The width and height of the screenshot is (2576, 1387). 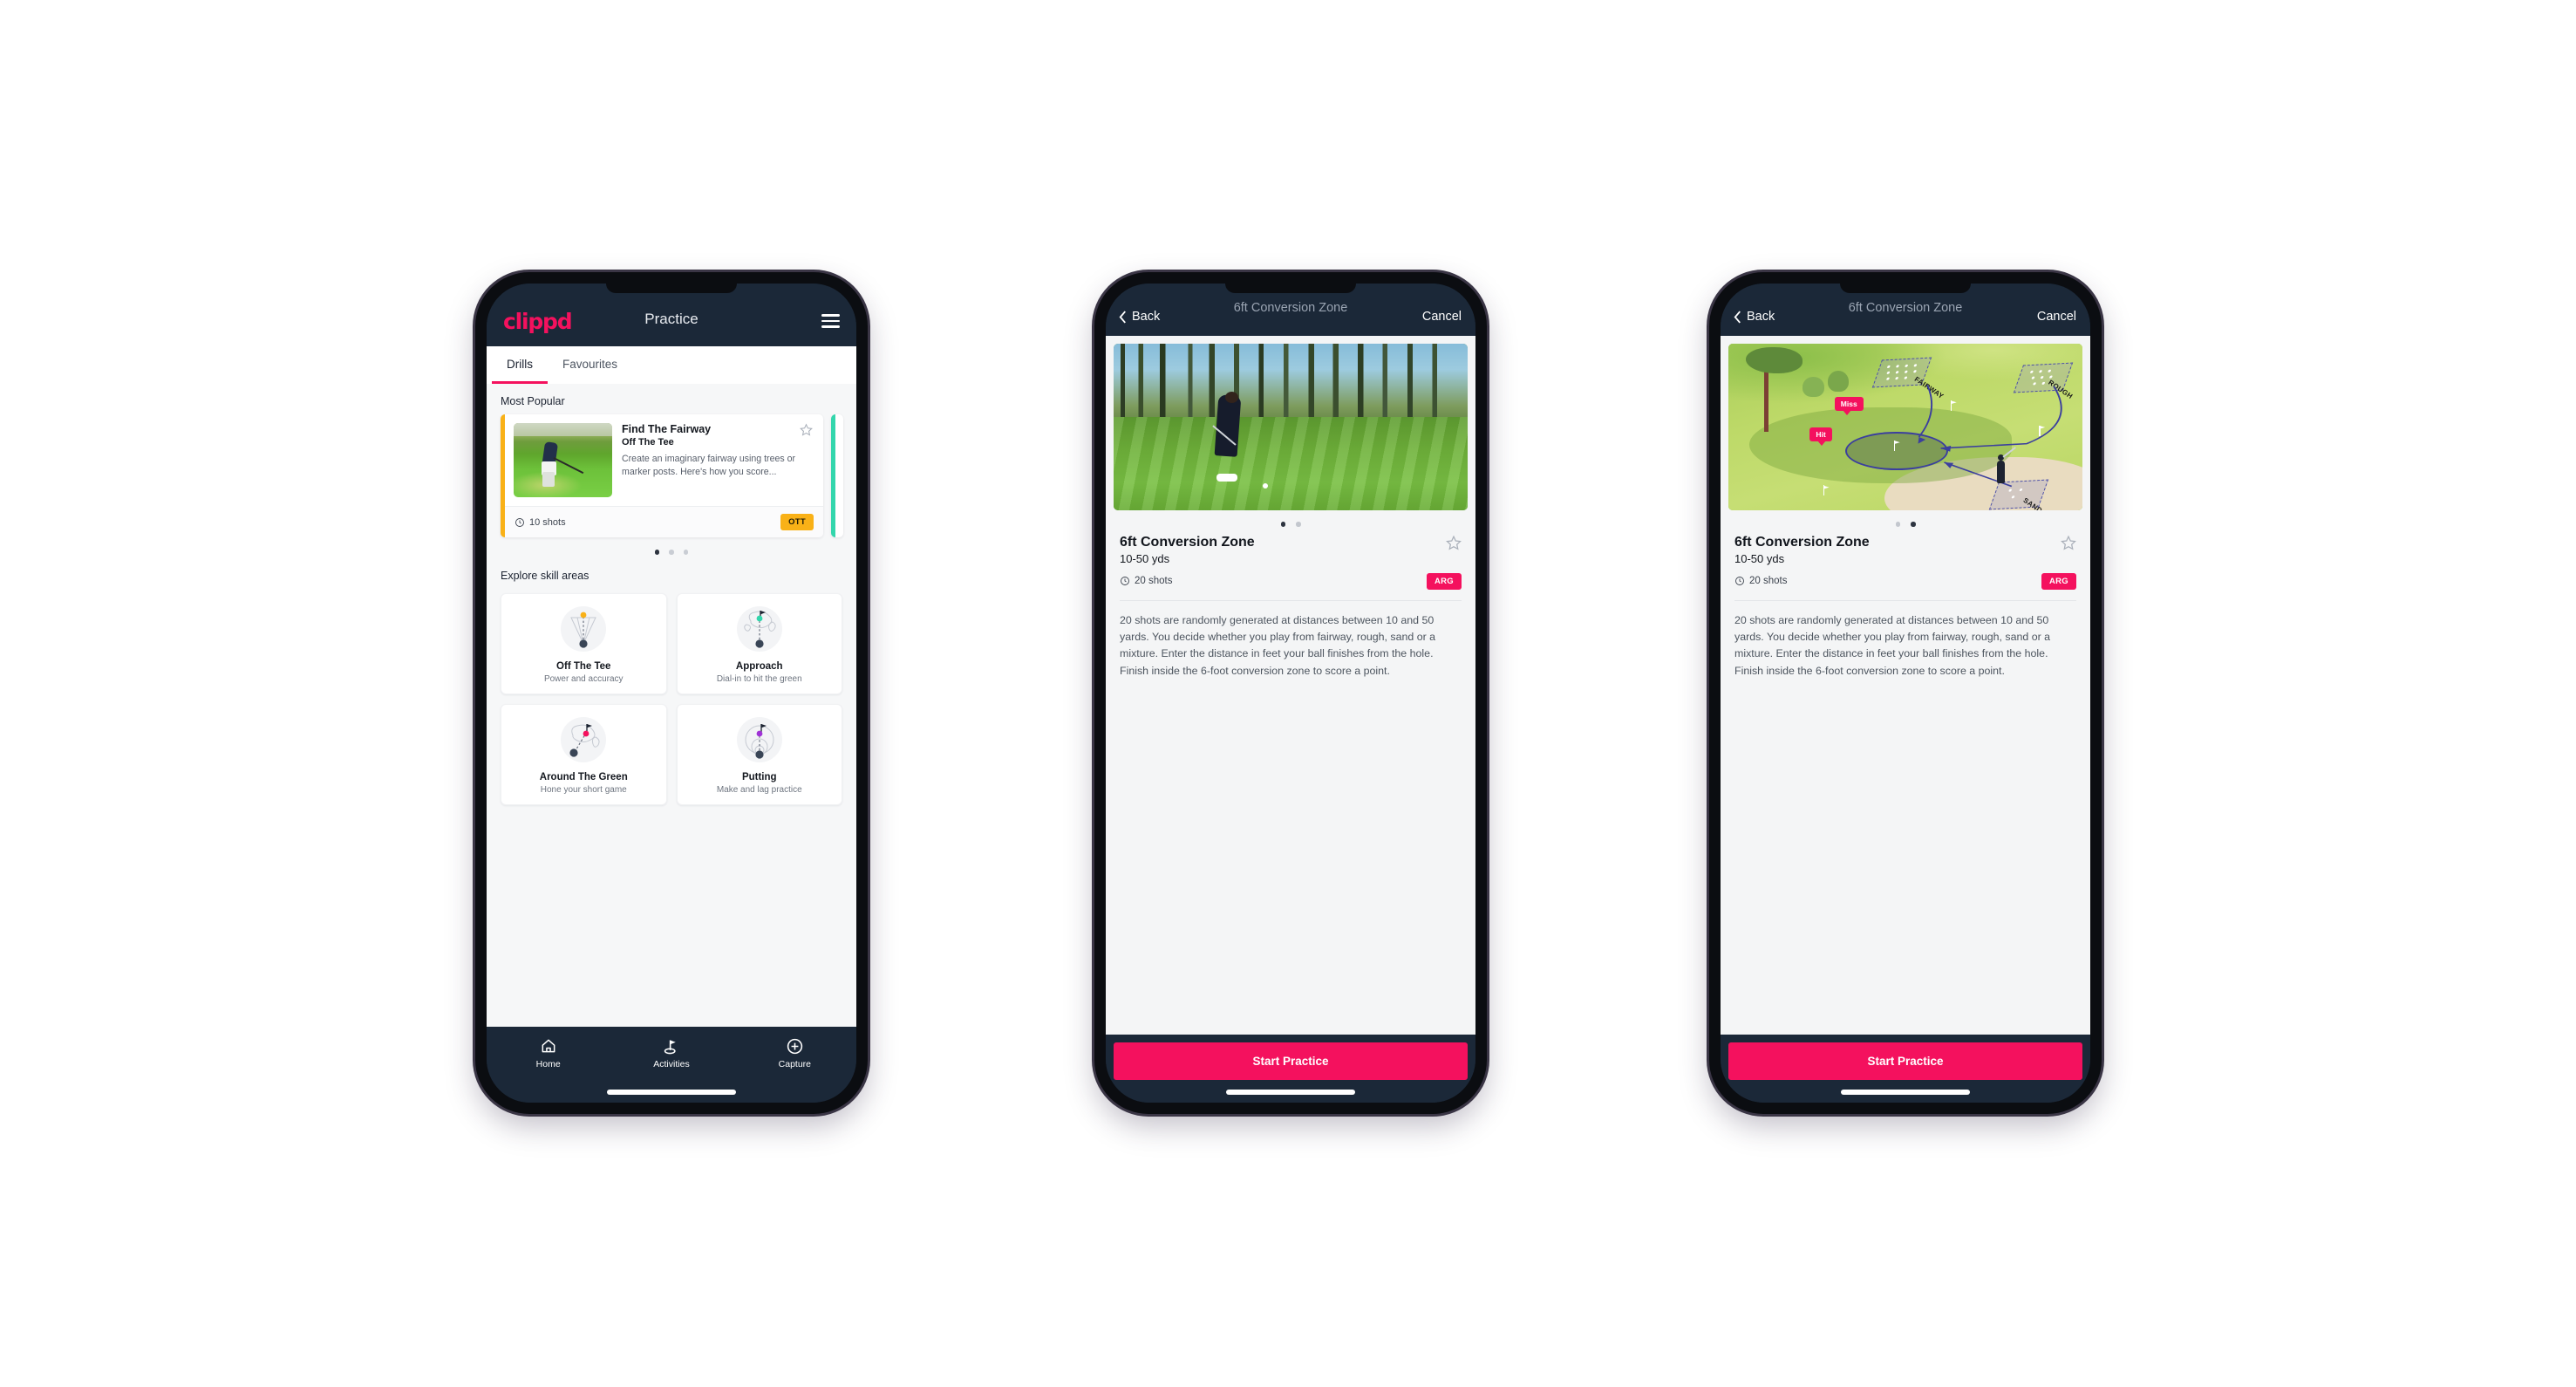 What do you see at coordinates (672, 365) in the screenshot?
I see `tab-bar: Drills Favourites` at bounding box center [672, 365].